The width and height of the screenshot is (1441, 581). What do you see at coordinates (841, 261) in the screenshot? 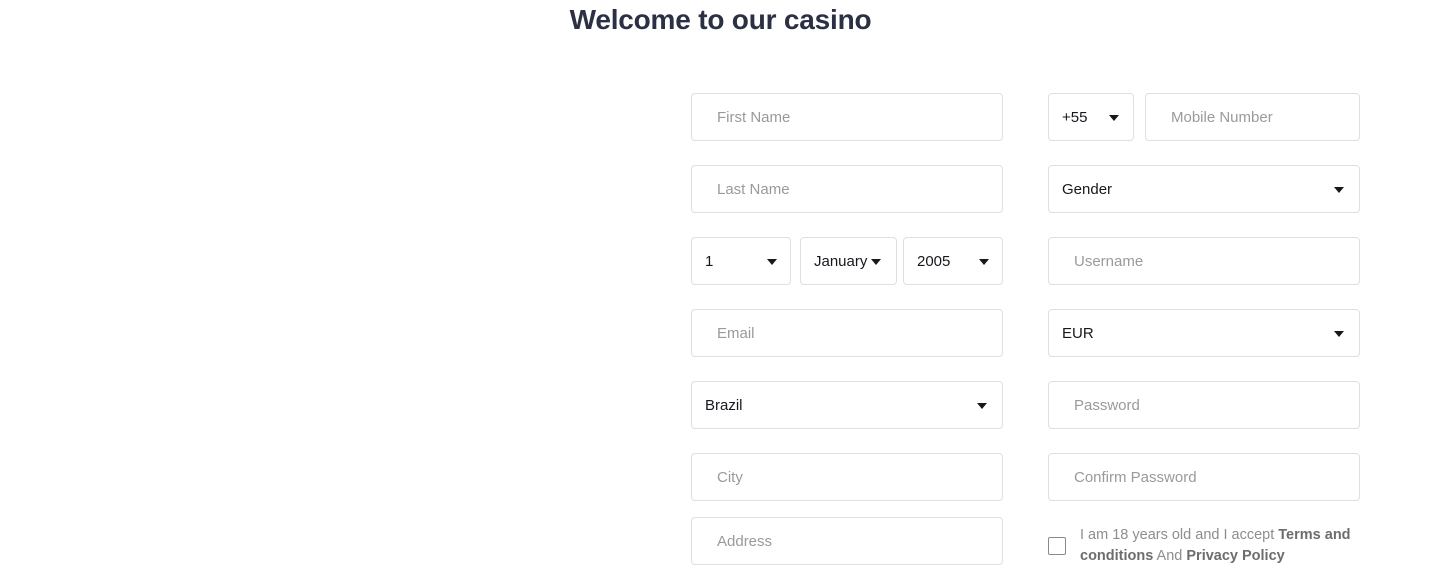
I see `dob-month-value: January` at bounding box center [841, 261].